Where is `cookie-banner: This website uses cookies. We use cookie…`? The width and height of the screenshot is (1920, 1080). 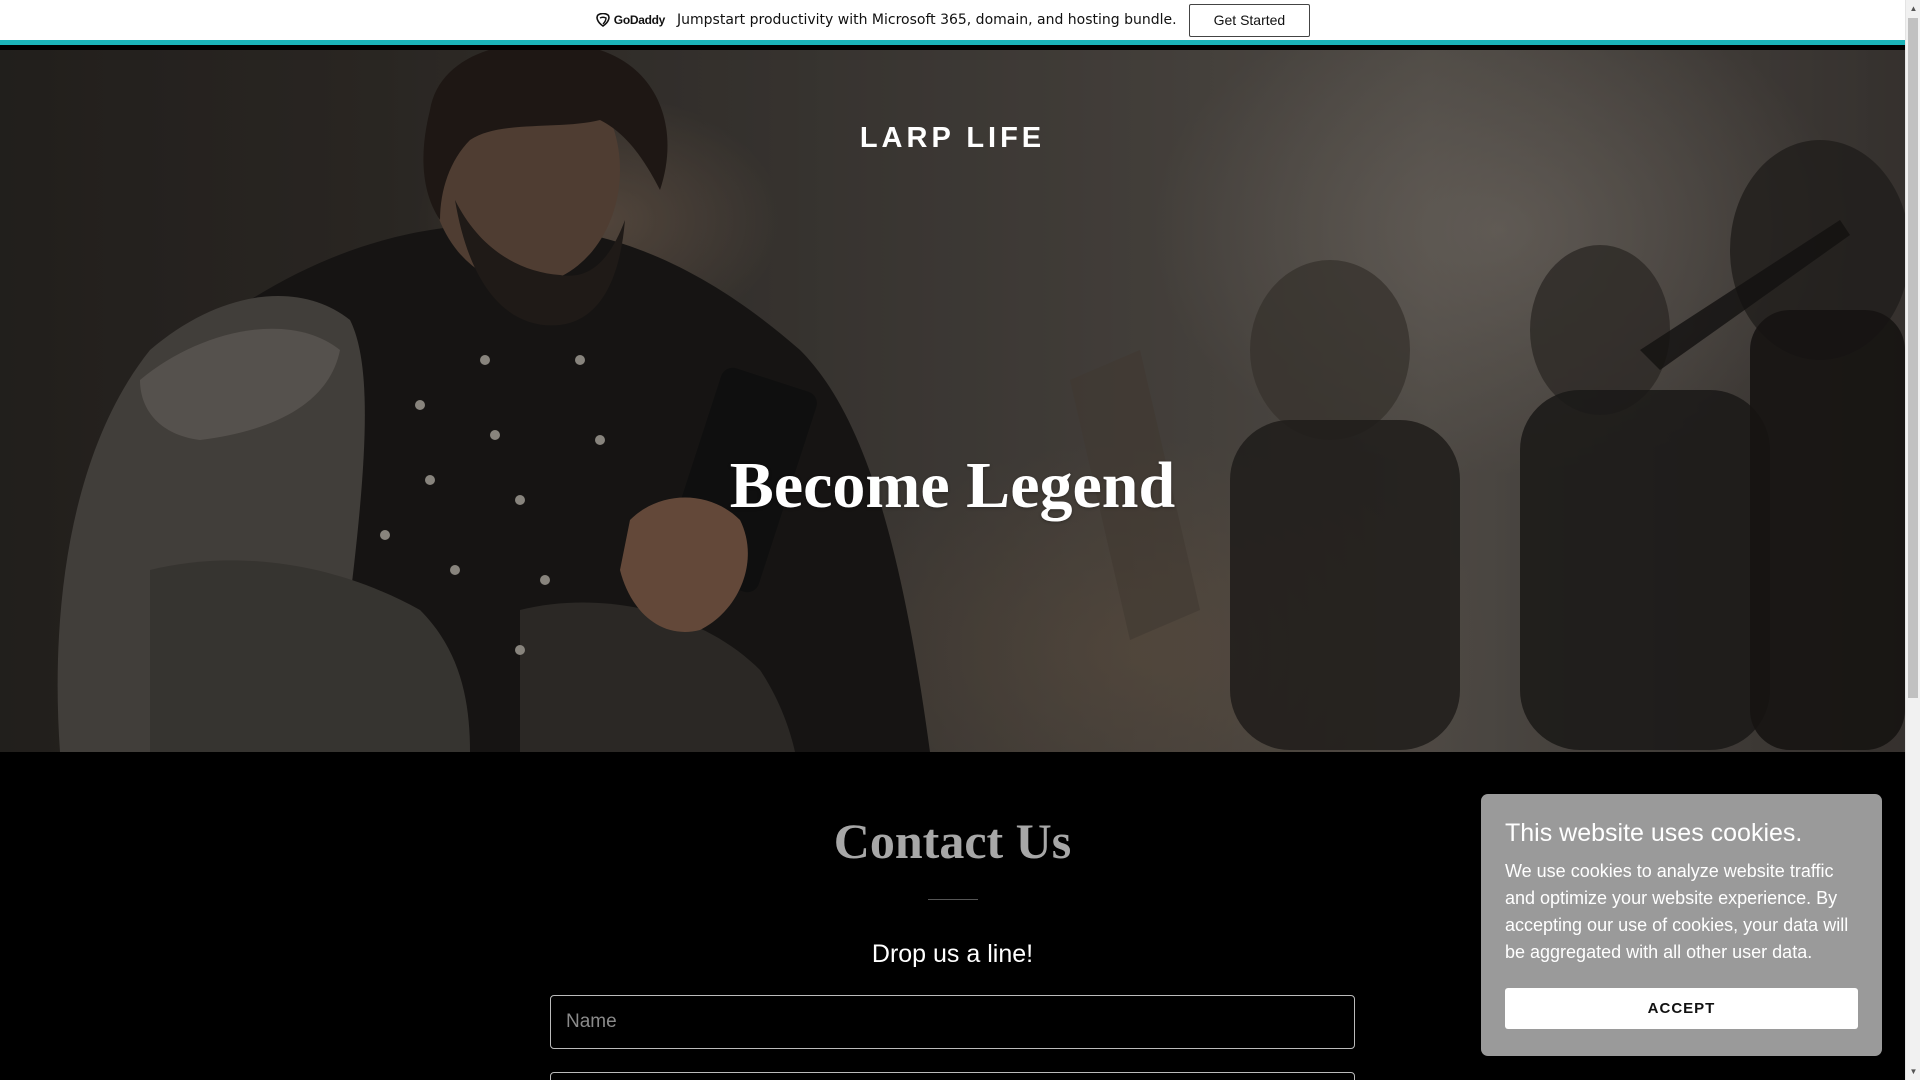 cookie-banner: This website uses cookies. We use cookie… is located at coordinates (1681, 925).